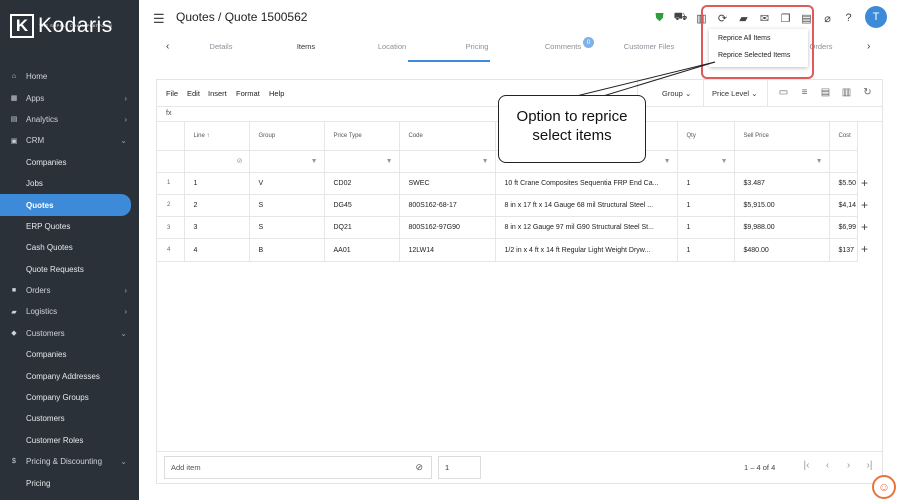 Image resolution: width=900 pixels, height=500 pixels. I want to click on sidebar-item-analytics: ▤ Analytics ›, so click(69, 119).